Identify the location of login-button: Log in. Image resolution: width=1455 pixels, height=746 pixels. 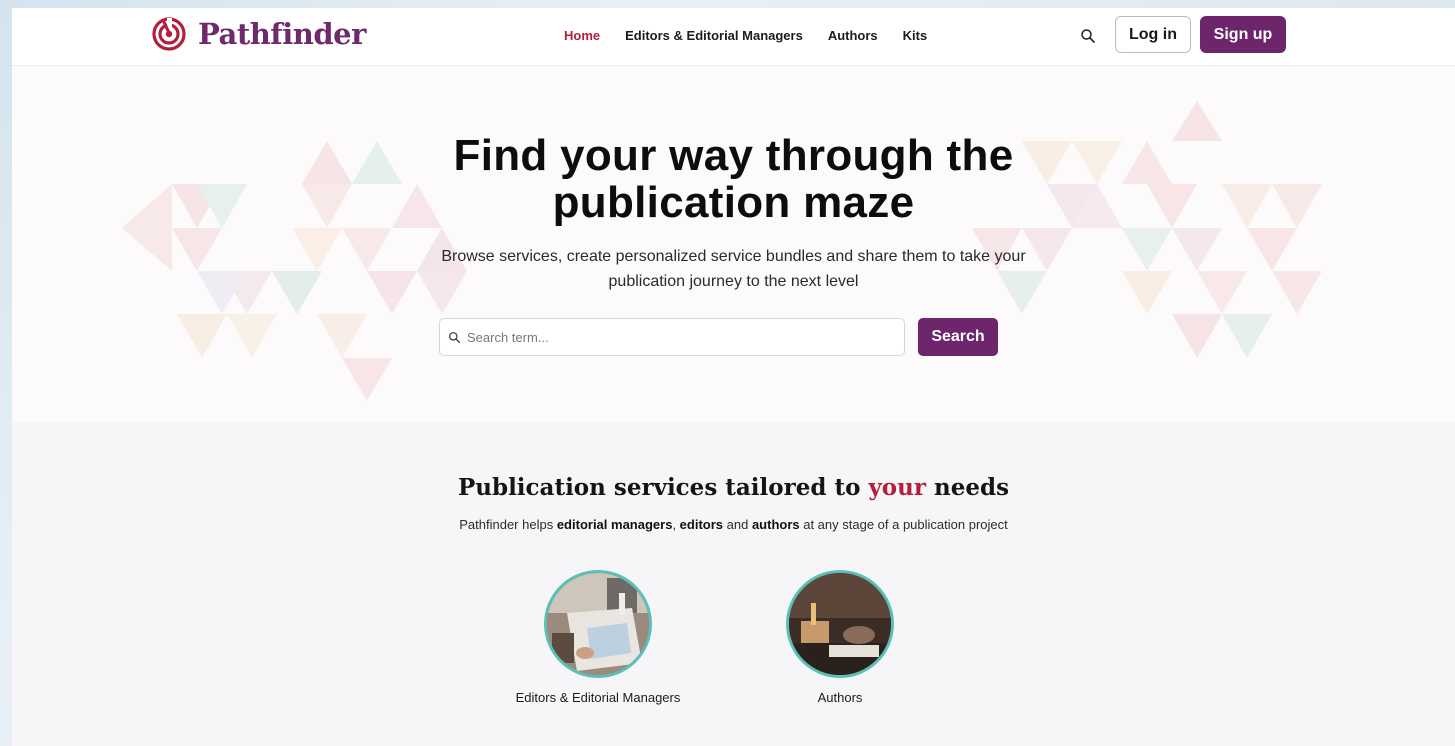
(1153, 34).